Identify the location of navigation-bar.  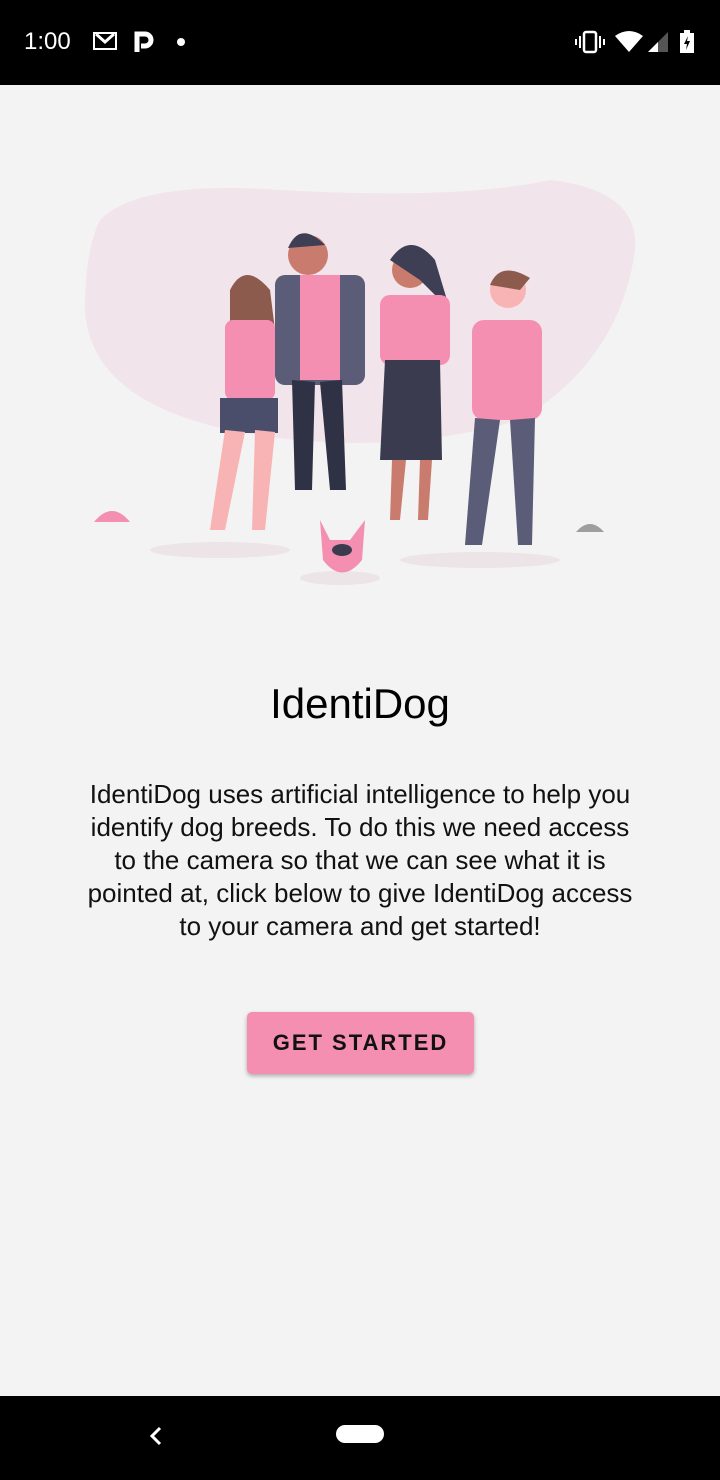
(360, 1438).